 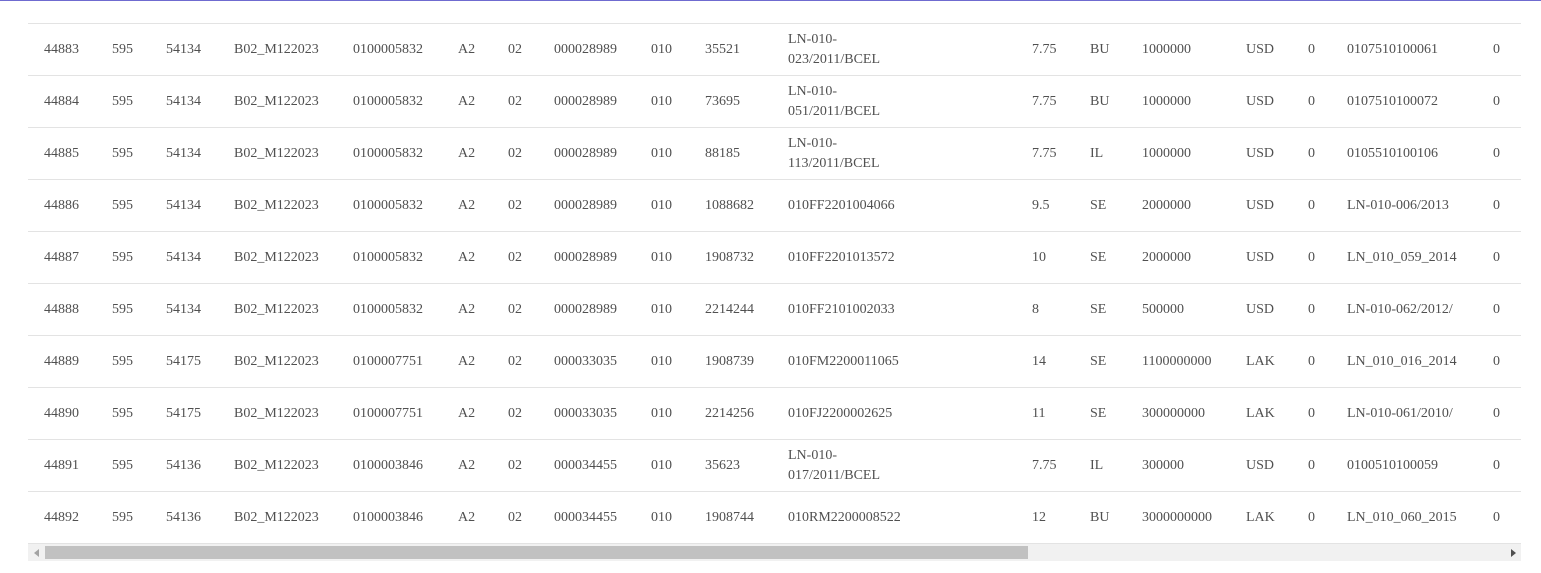 What do you see at coordinates (729, 205) in the screenshot?
I see `table-cell-ref: 1088682` at bounding box center [729, 205].